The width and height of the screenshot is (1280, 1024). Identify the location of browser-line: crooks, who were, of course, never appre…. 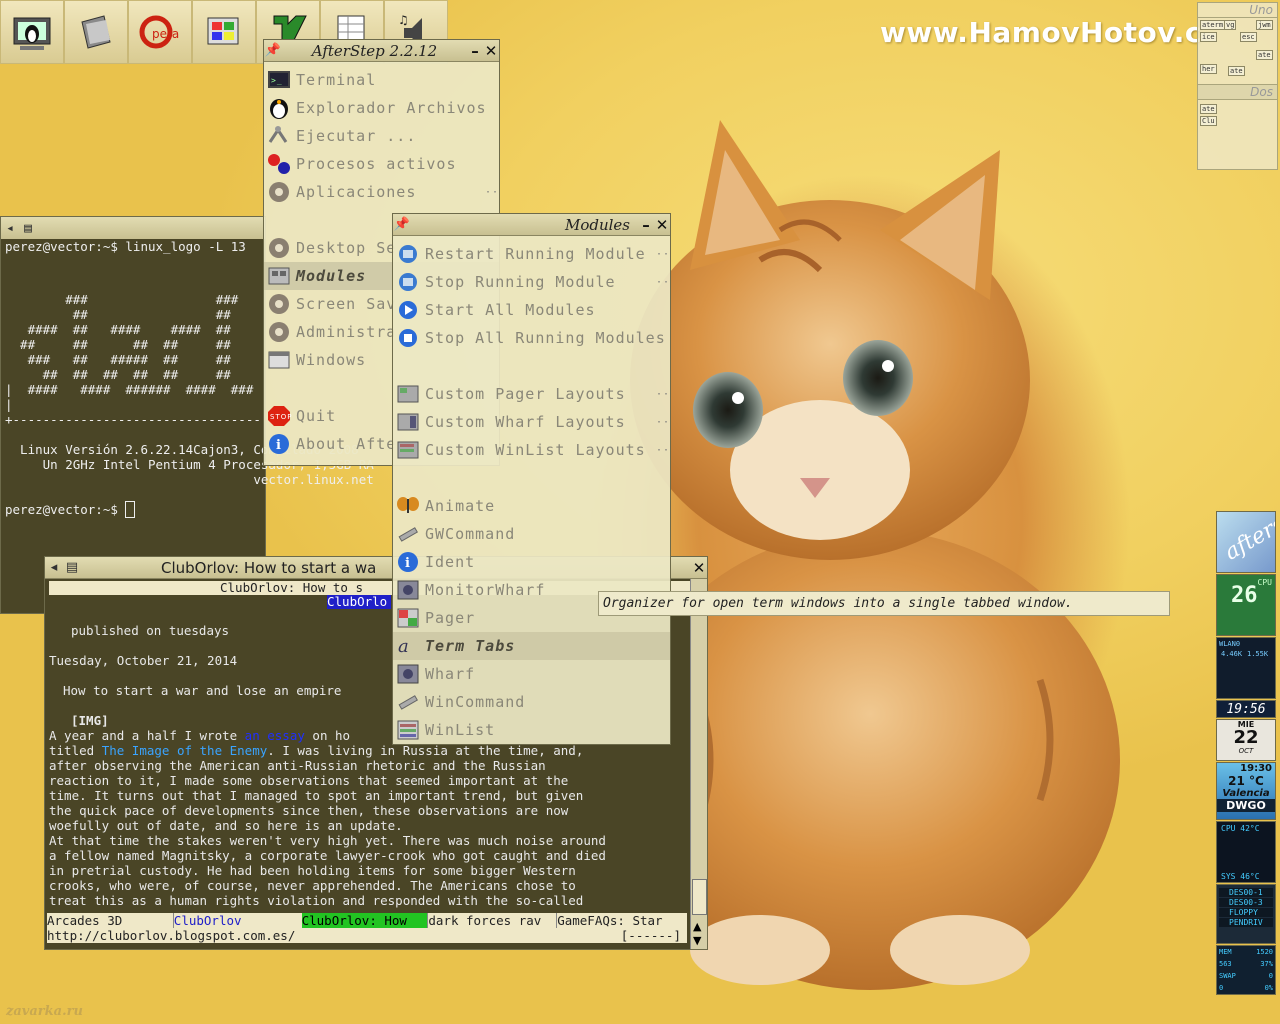
(312, 885).